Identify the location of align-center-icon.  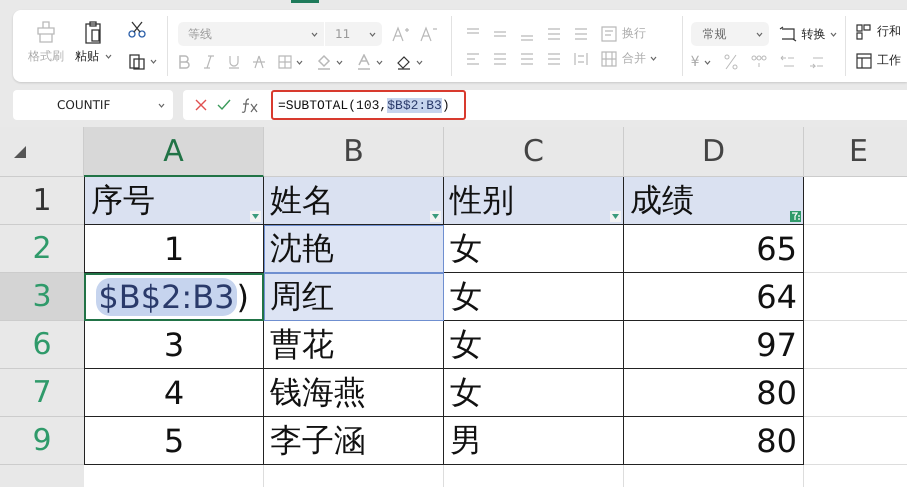
(500, 59).